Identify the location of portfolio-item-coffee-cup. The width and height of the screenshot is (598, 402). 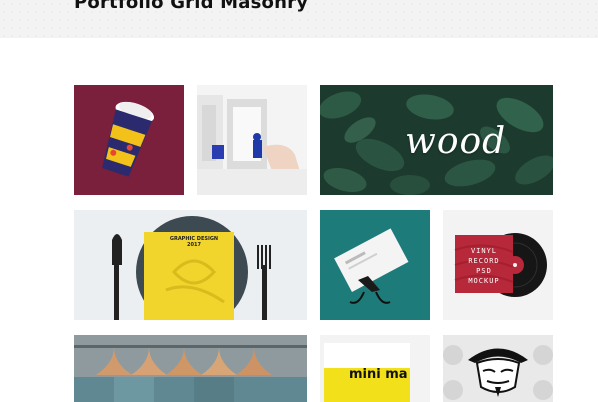
(129, 140).